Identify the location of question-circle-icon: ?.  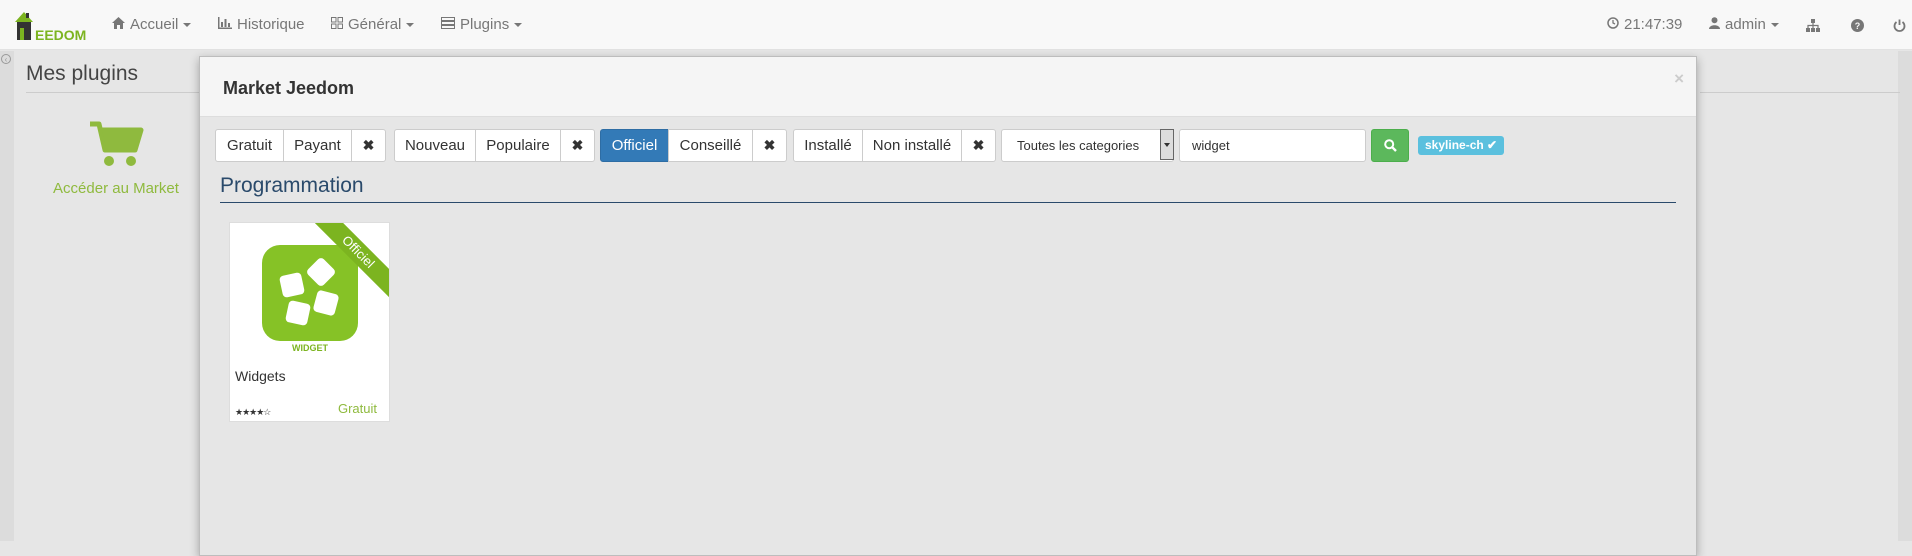
(1857, 25).